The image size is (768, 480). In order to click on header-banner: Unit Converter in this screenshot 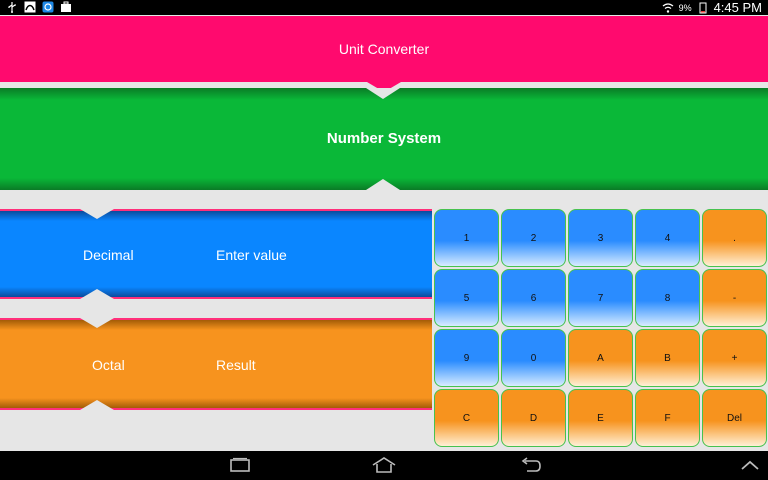, I will do `click(384, 49)`.